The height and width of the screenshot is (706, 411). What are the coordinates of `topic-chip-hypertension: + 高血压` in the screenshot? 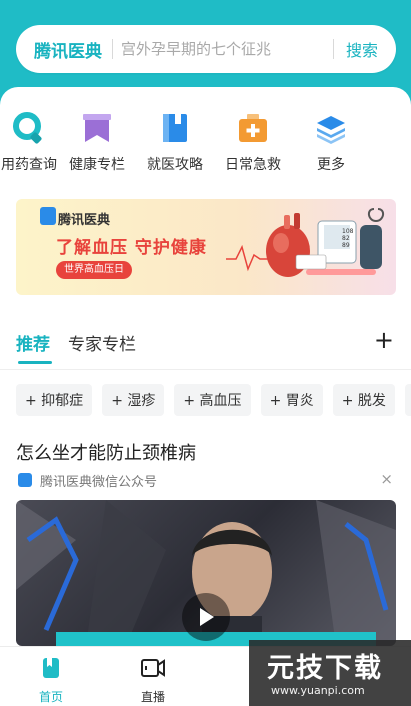 It's located at (212, 400).